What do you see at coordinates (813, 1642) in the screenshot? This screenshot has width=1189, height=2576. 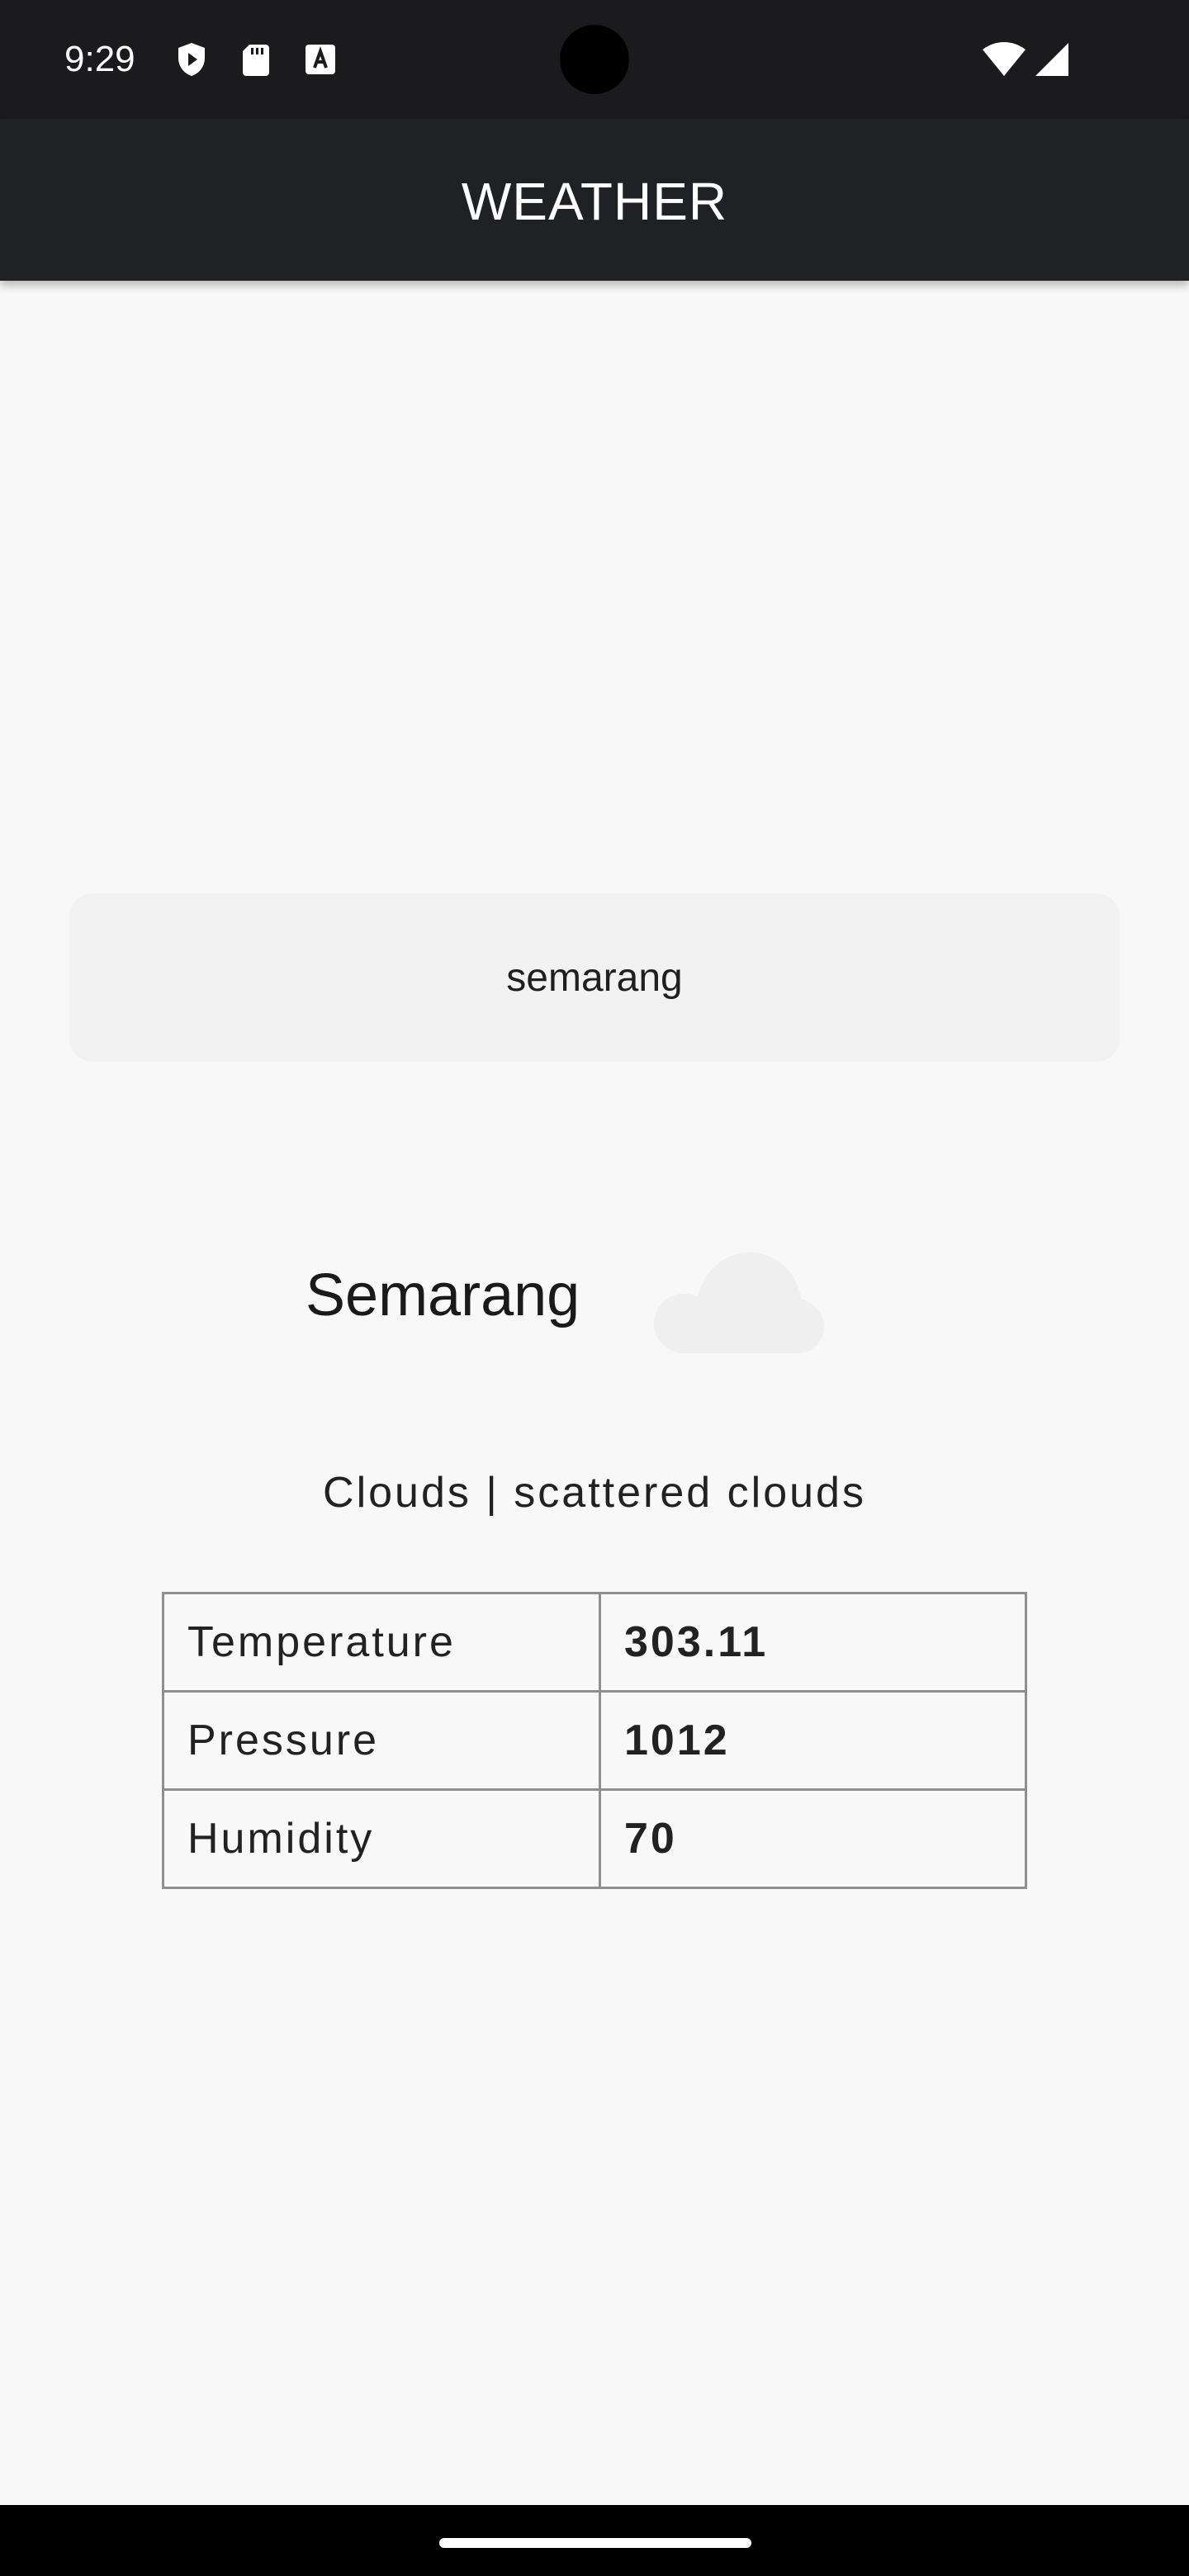 I see `temperature-value: 303.11` at bounding box center [813, 1642].